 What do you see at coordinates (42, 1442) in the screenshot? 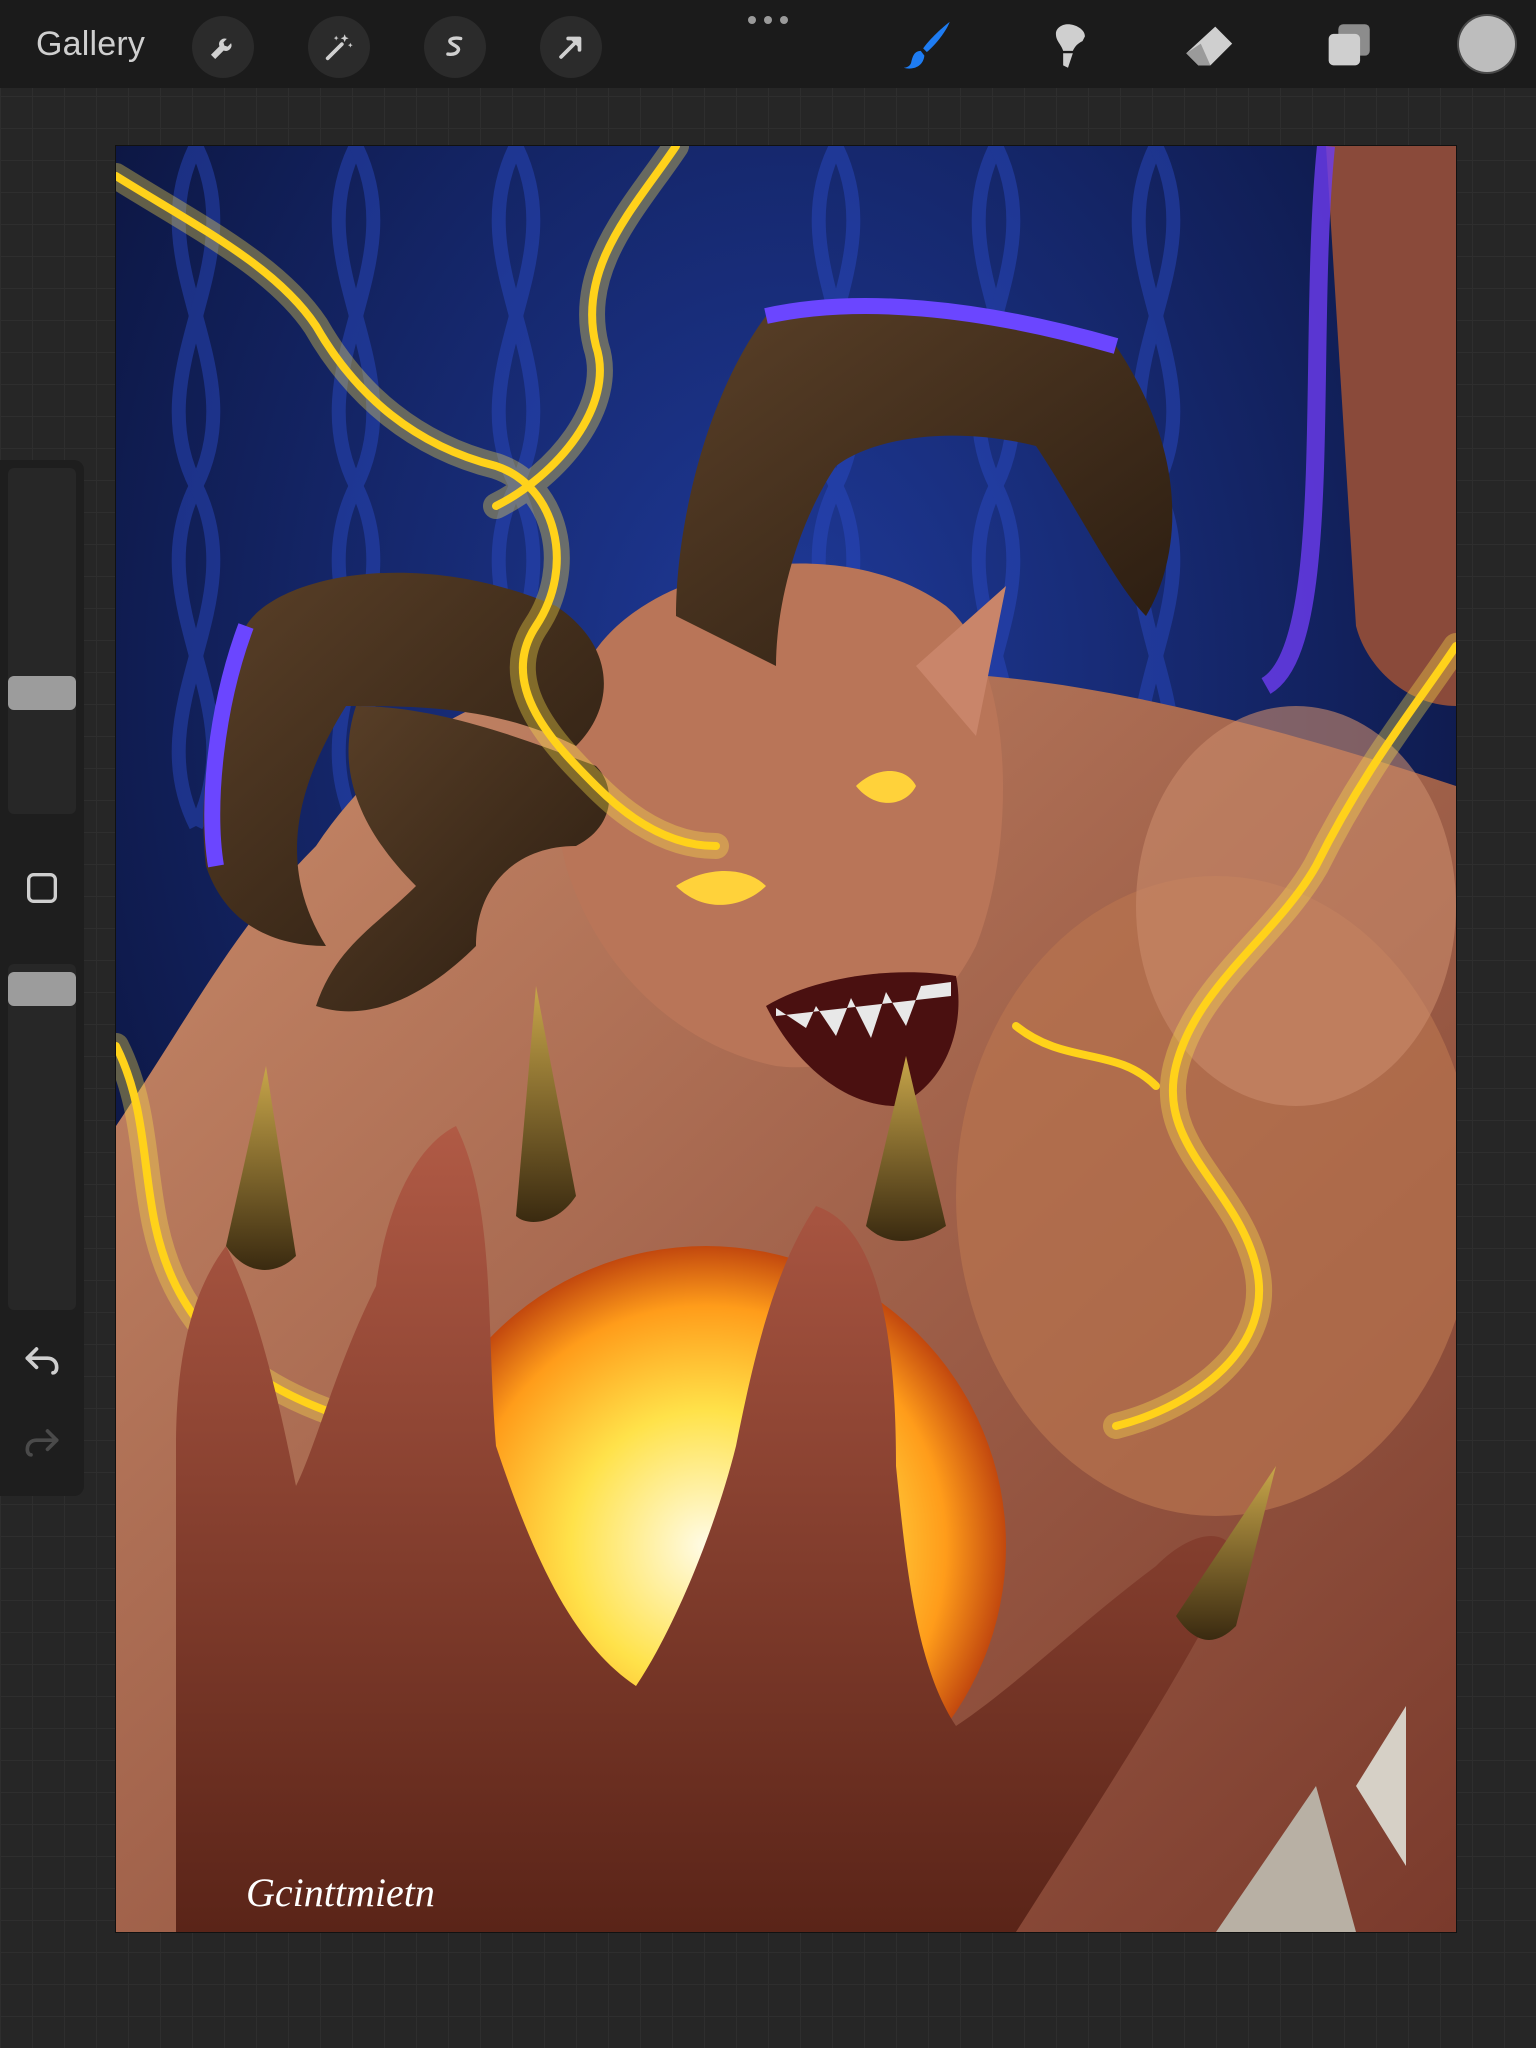
I see `redo-icon` at bounding box center [42, 1442].